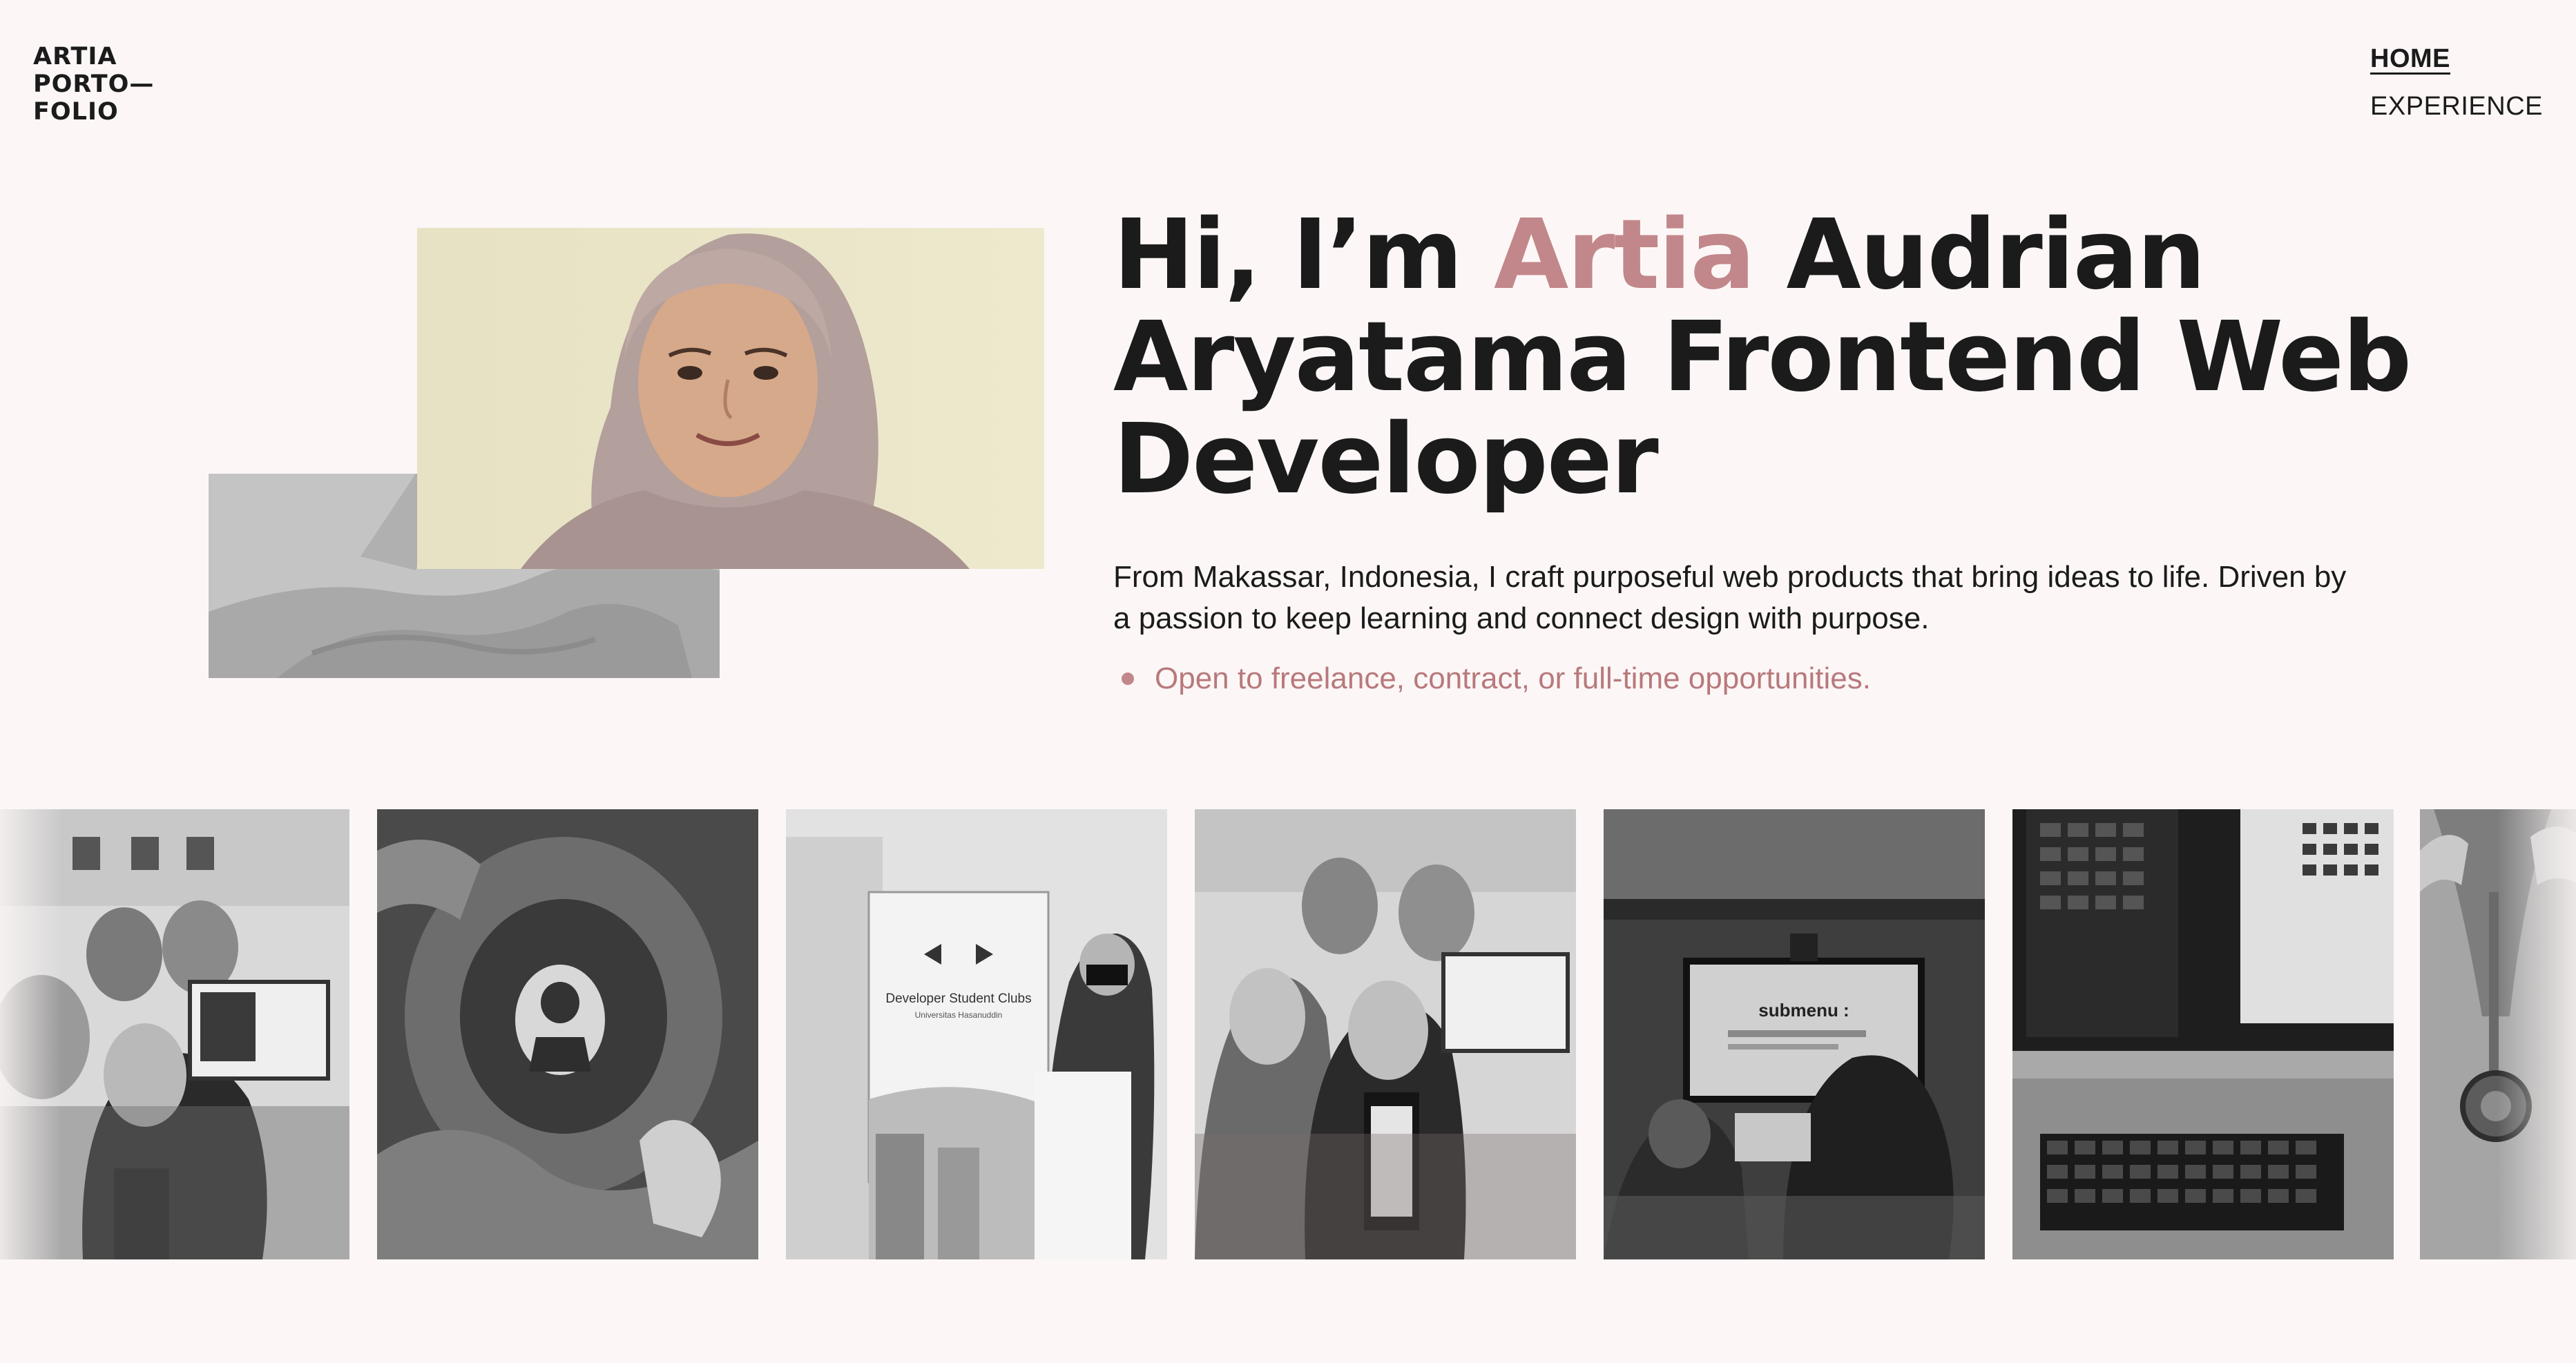  Describe the element at coordinates (958, 999) in the screenshot. I see `dsc-banner-title: Developer Student Clubs` at that location.